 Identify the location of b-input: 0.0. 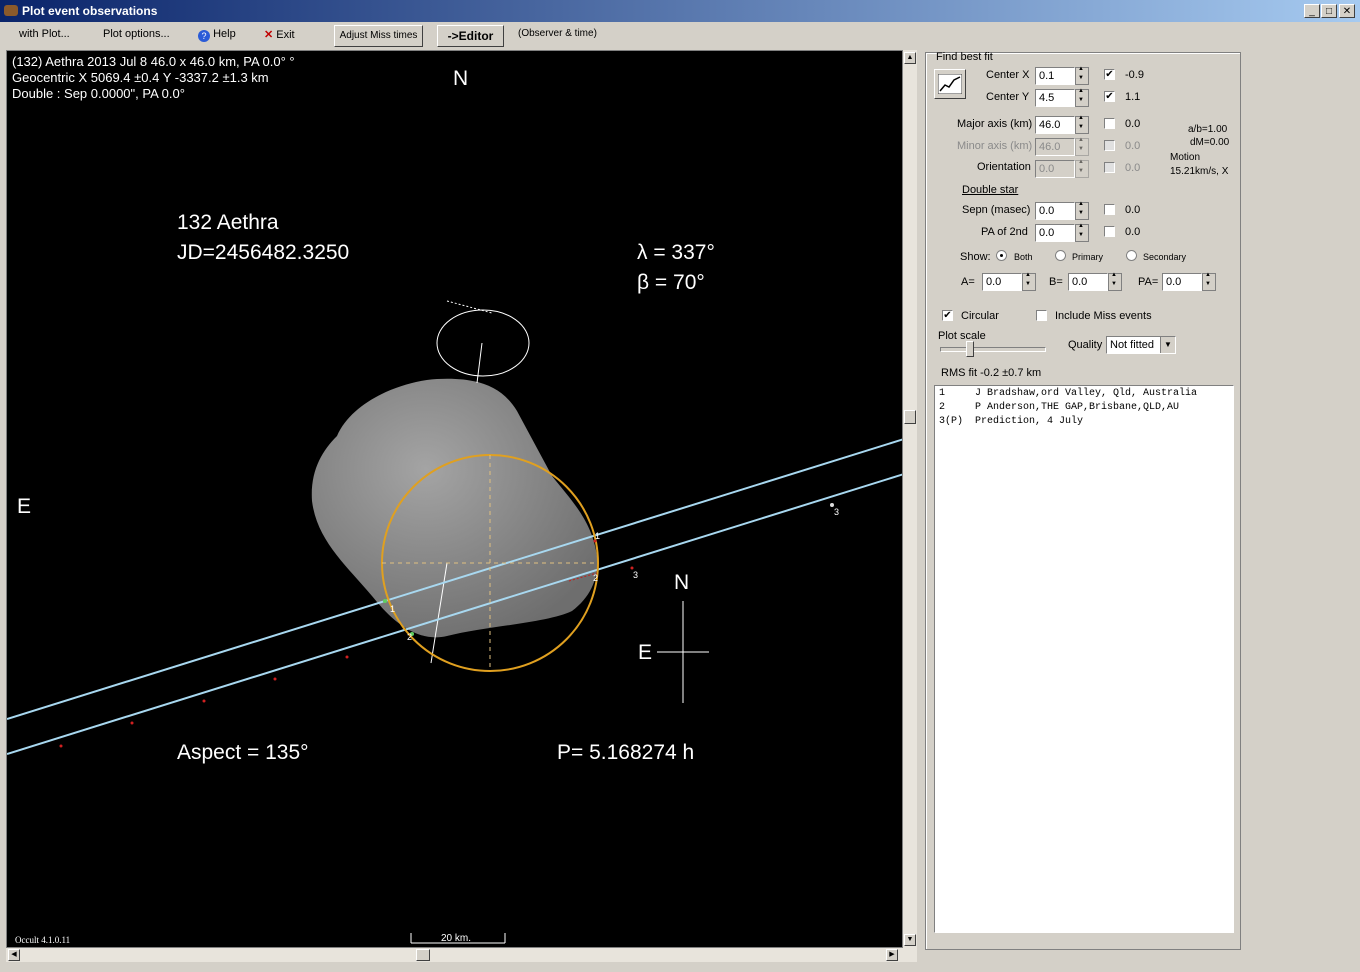
(1088, 282).